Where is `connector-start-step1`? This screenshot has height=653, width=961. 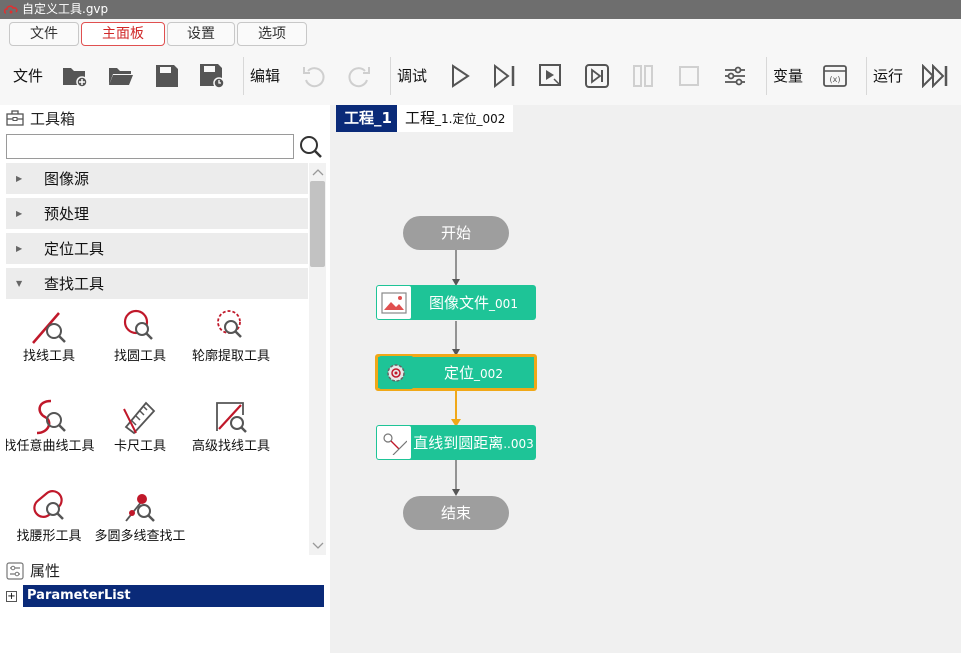
connector-start-step1 is located at coordinates (456, 268).